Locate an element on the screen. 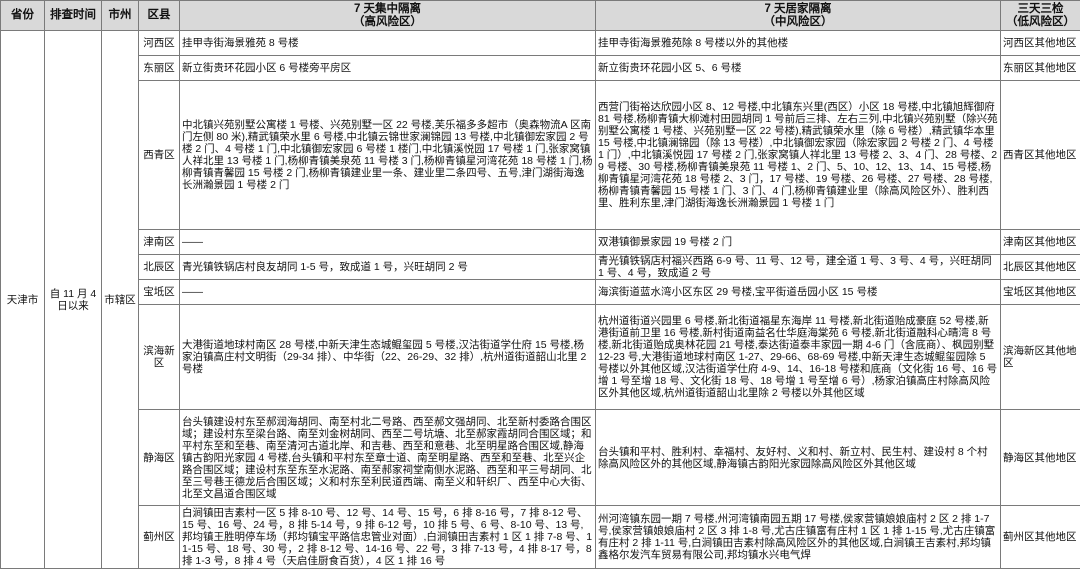 Image resolution: width=1080 pixels, height=569 pixels. low-risk-cell: 静海区其他地区 is located at coordinates (1040, 458).